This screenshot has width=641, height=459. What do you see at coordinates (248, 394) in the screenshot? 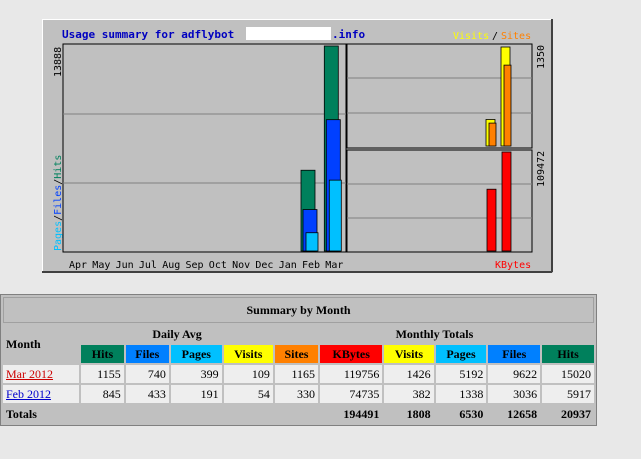
I see `value-cell: 54` at bounding box center [248, 394].